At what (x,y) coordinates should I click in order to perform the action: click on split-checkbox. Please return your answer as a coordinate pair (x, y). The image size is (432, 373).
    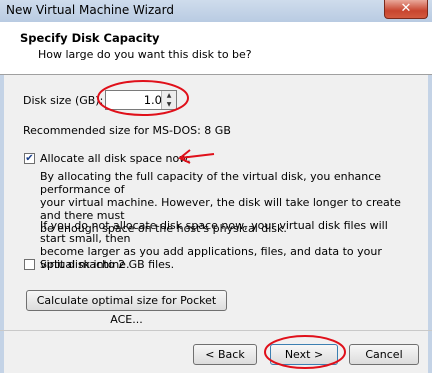
    Looking at the image, I should click on (29, 264).